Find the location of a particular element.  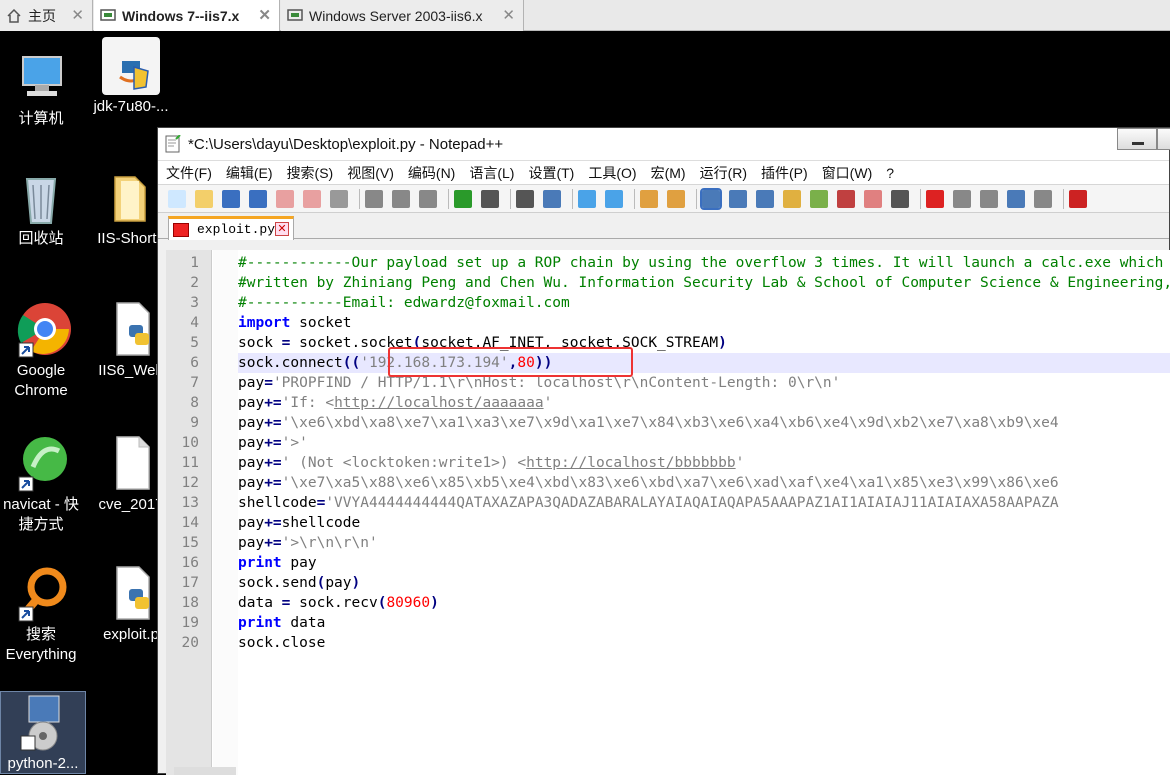

print-icon is located at coordinates (339, 199).